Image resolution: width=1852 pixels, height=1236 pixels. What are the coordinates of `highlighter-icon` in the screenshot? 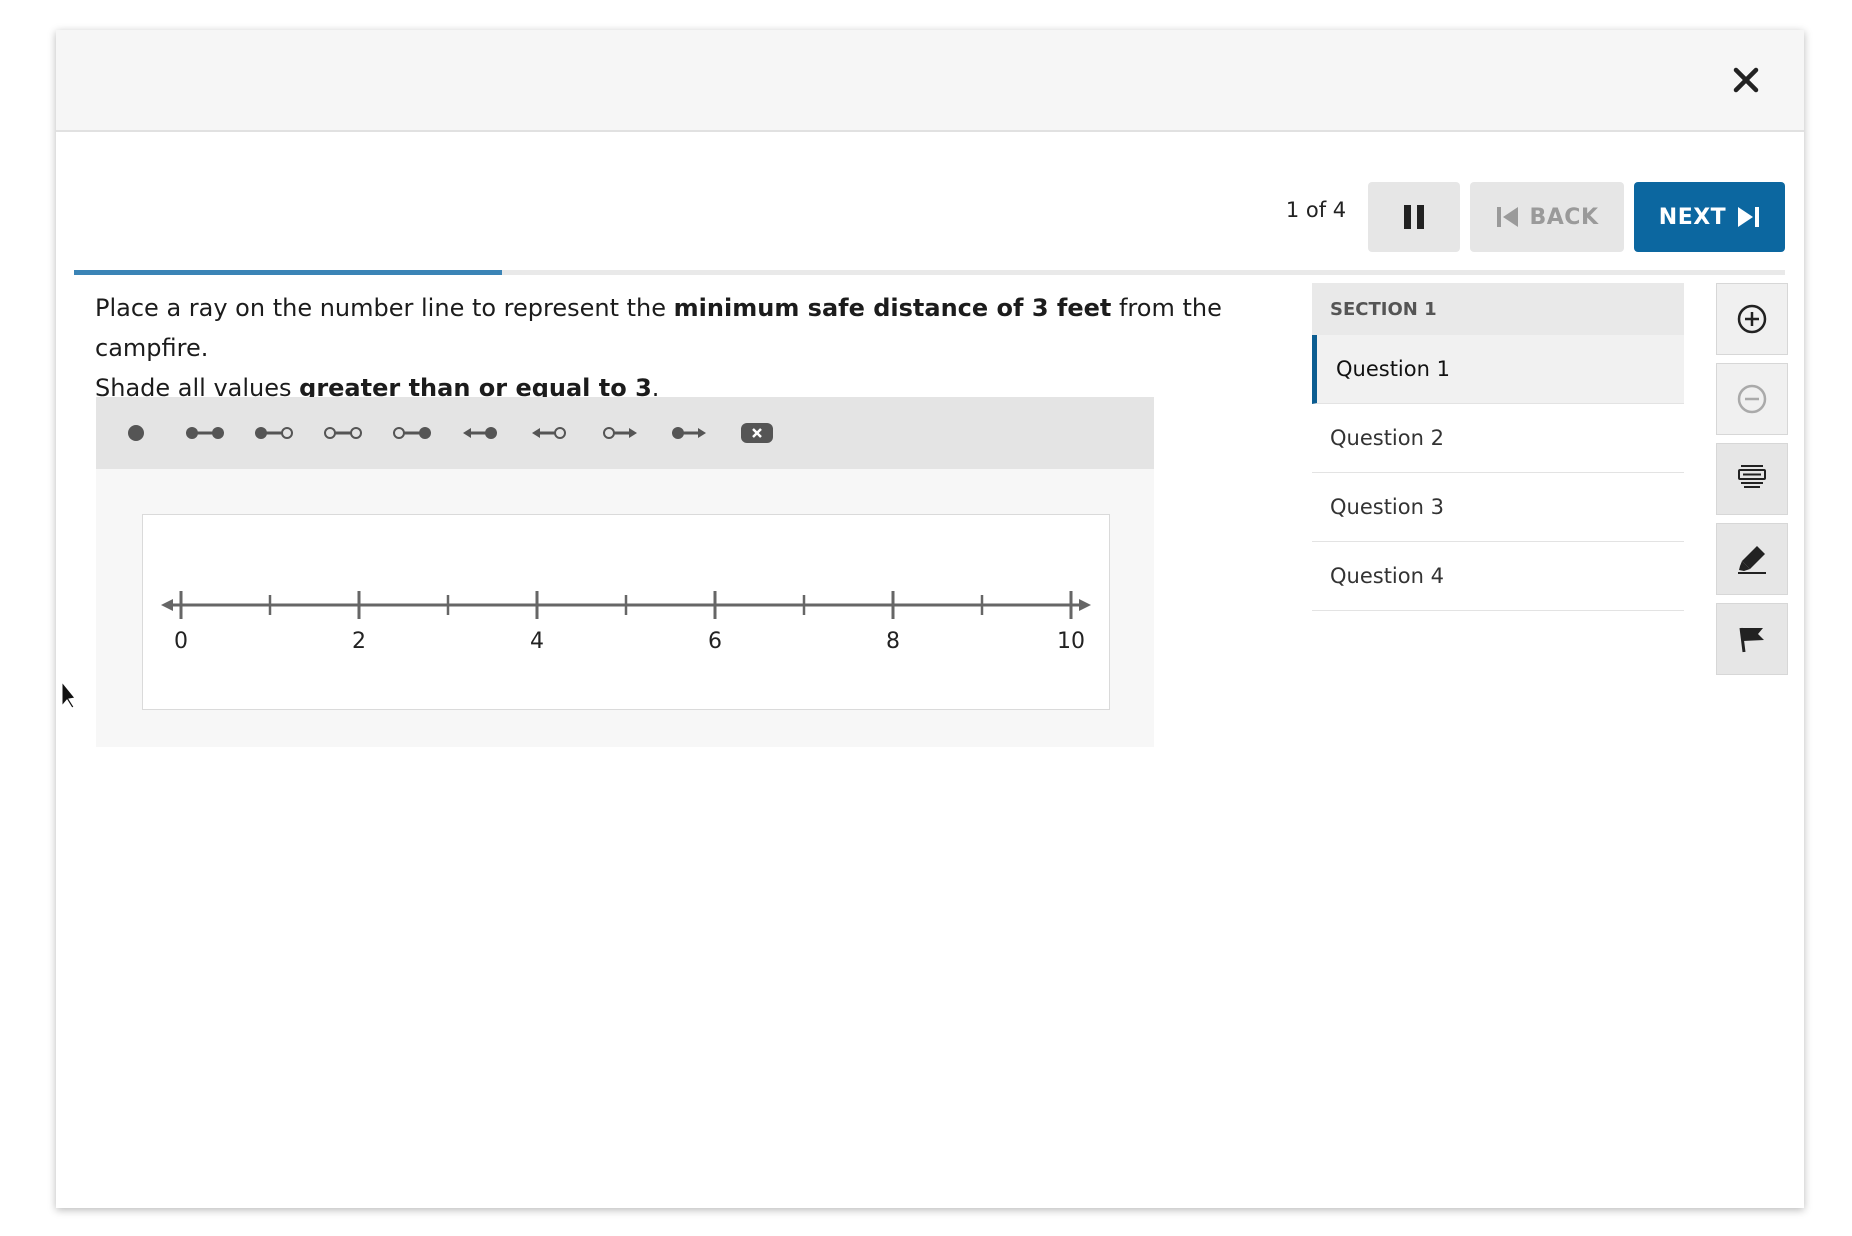 It's located at (1752, 560).